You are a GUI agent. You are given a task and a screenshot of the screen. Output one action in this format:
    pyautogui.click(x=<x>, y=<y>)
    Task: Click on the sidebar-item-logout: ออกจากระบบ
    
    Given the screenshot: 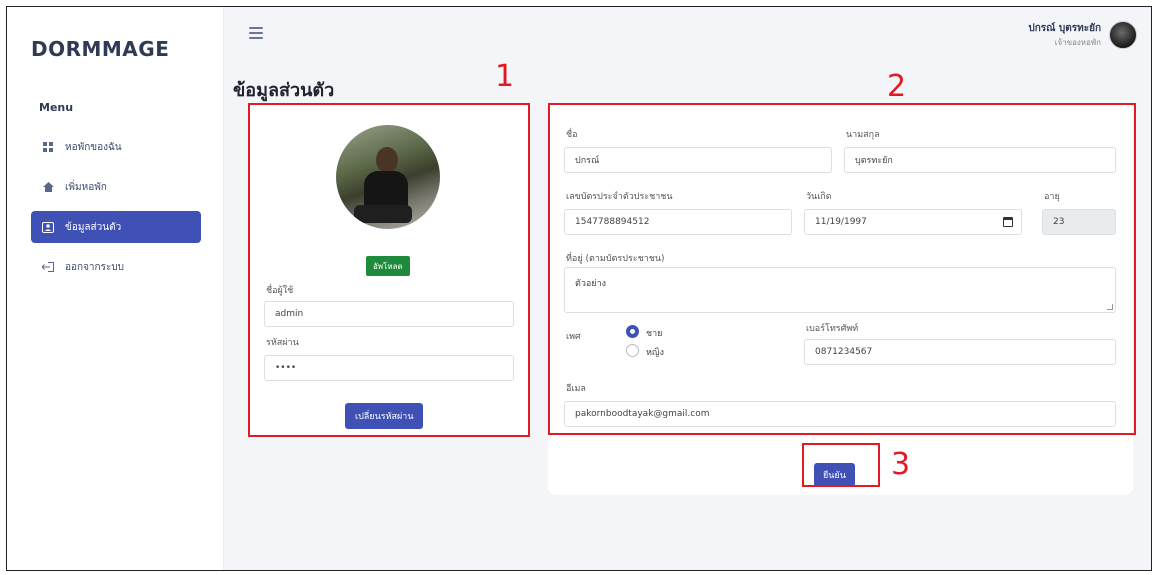 What is the action you would take?
    pyautogui.click(x=116, y=267)
    